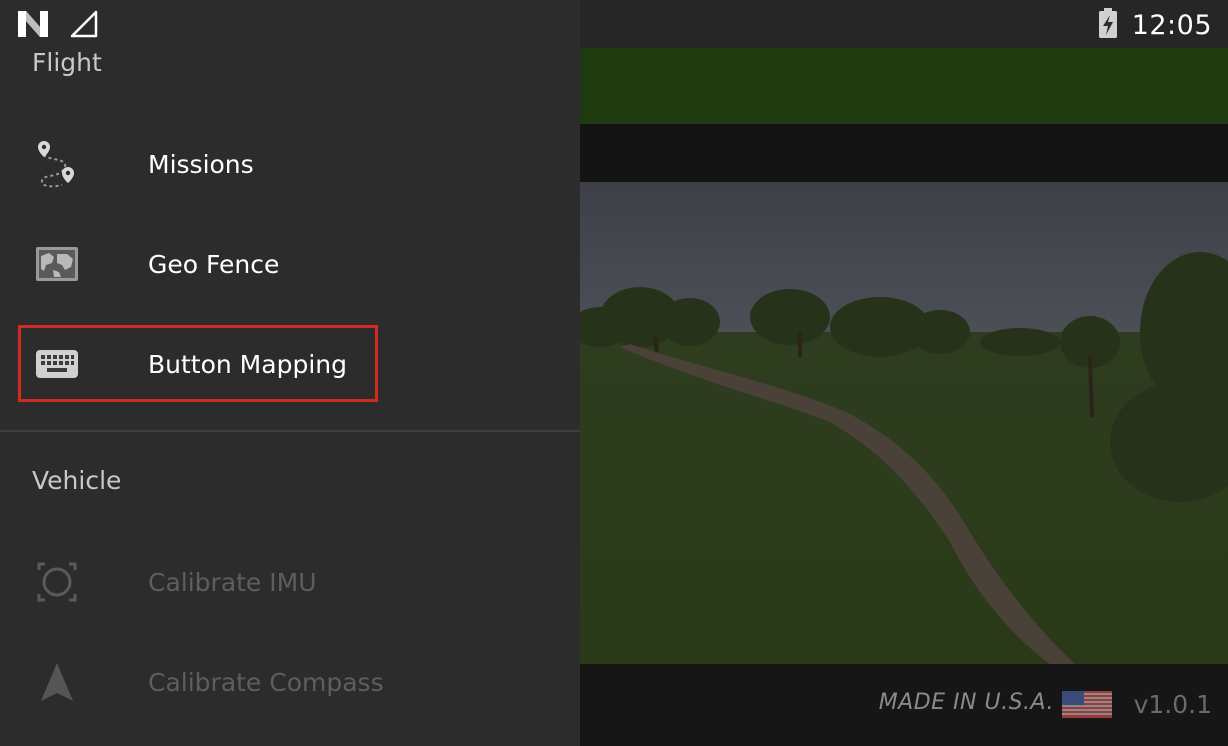 This screenshot has height=746, width=1228. I want to click on signal-icon, so click(84, 26).